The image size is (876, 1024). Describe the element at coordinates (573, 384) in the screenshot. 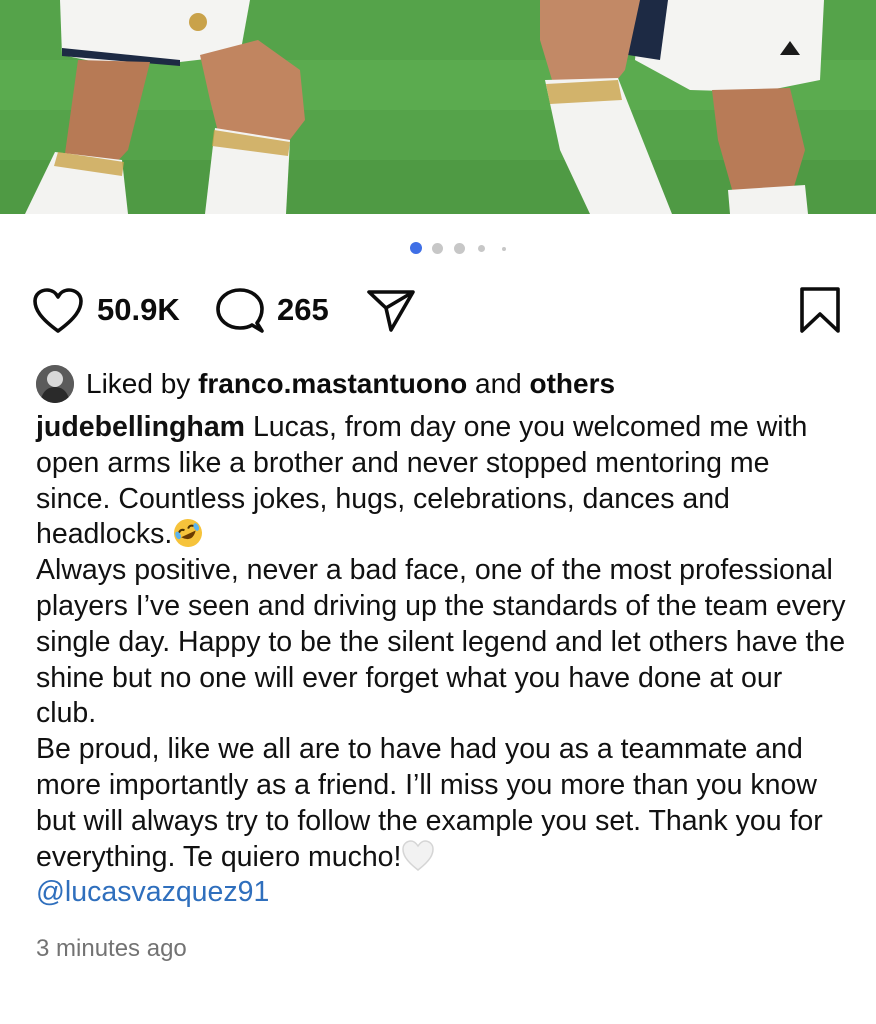

I see `liked-by-others-link: others` at that location.